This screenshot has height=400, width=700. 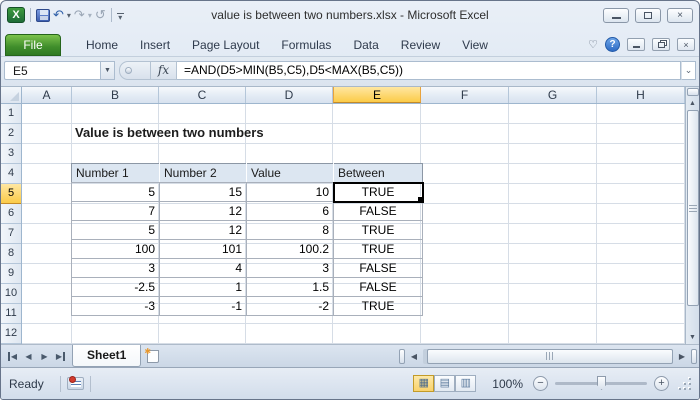 What do you see at coordinates (11, 134) in the screenshot?
I see `row-header-2: 2` at bounding box center [11, 134].